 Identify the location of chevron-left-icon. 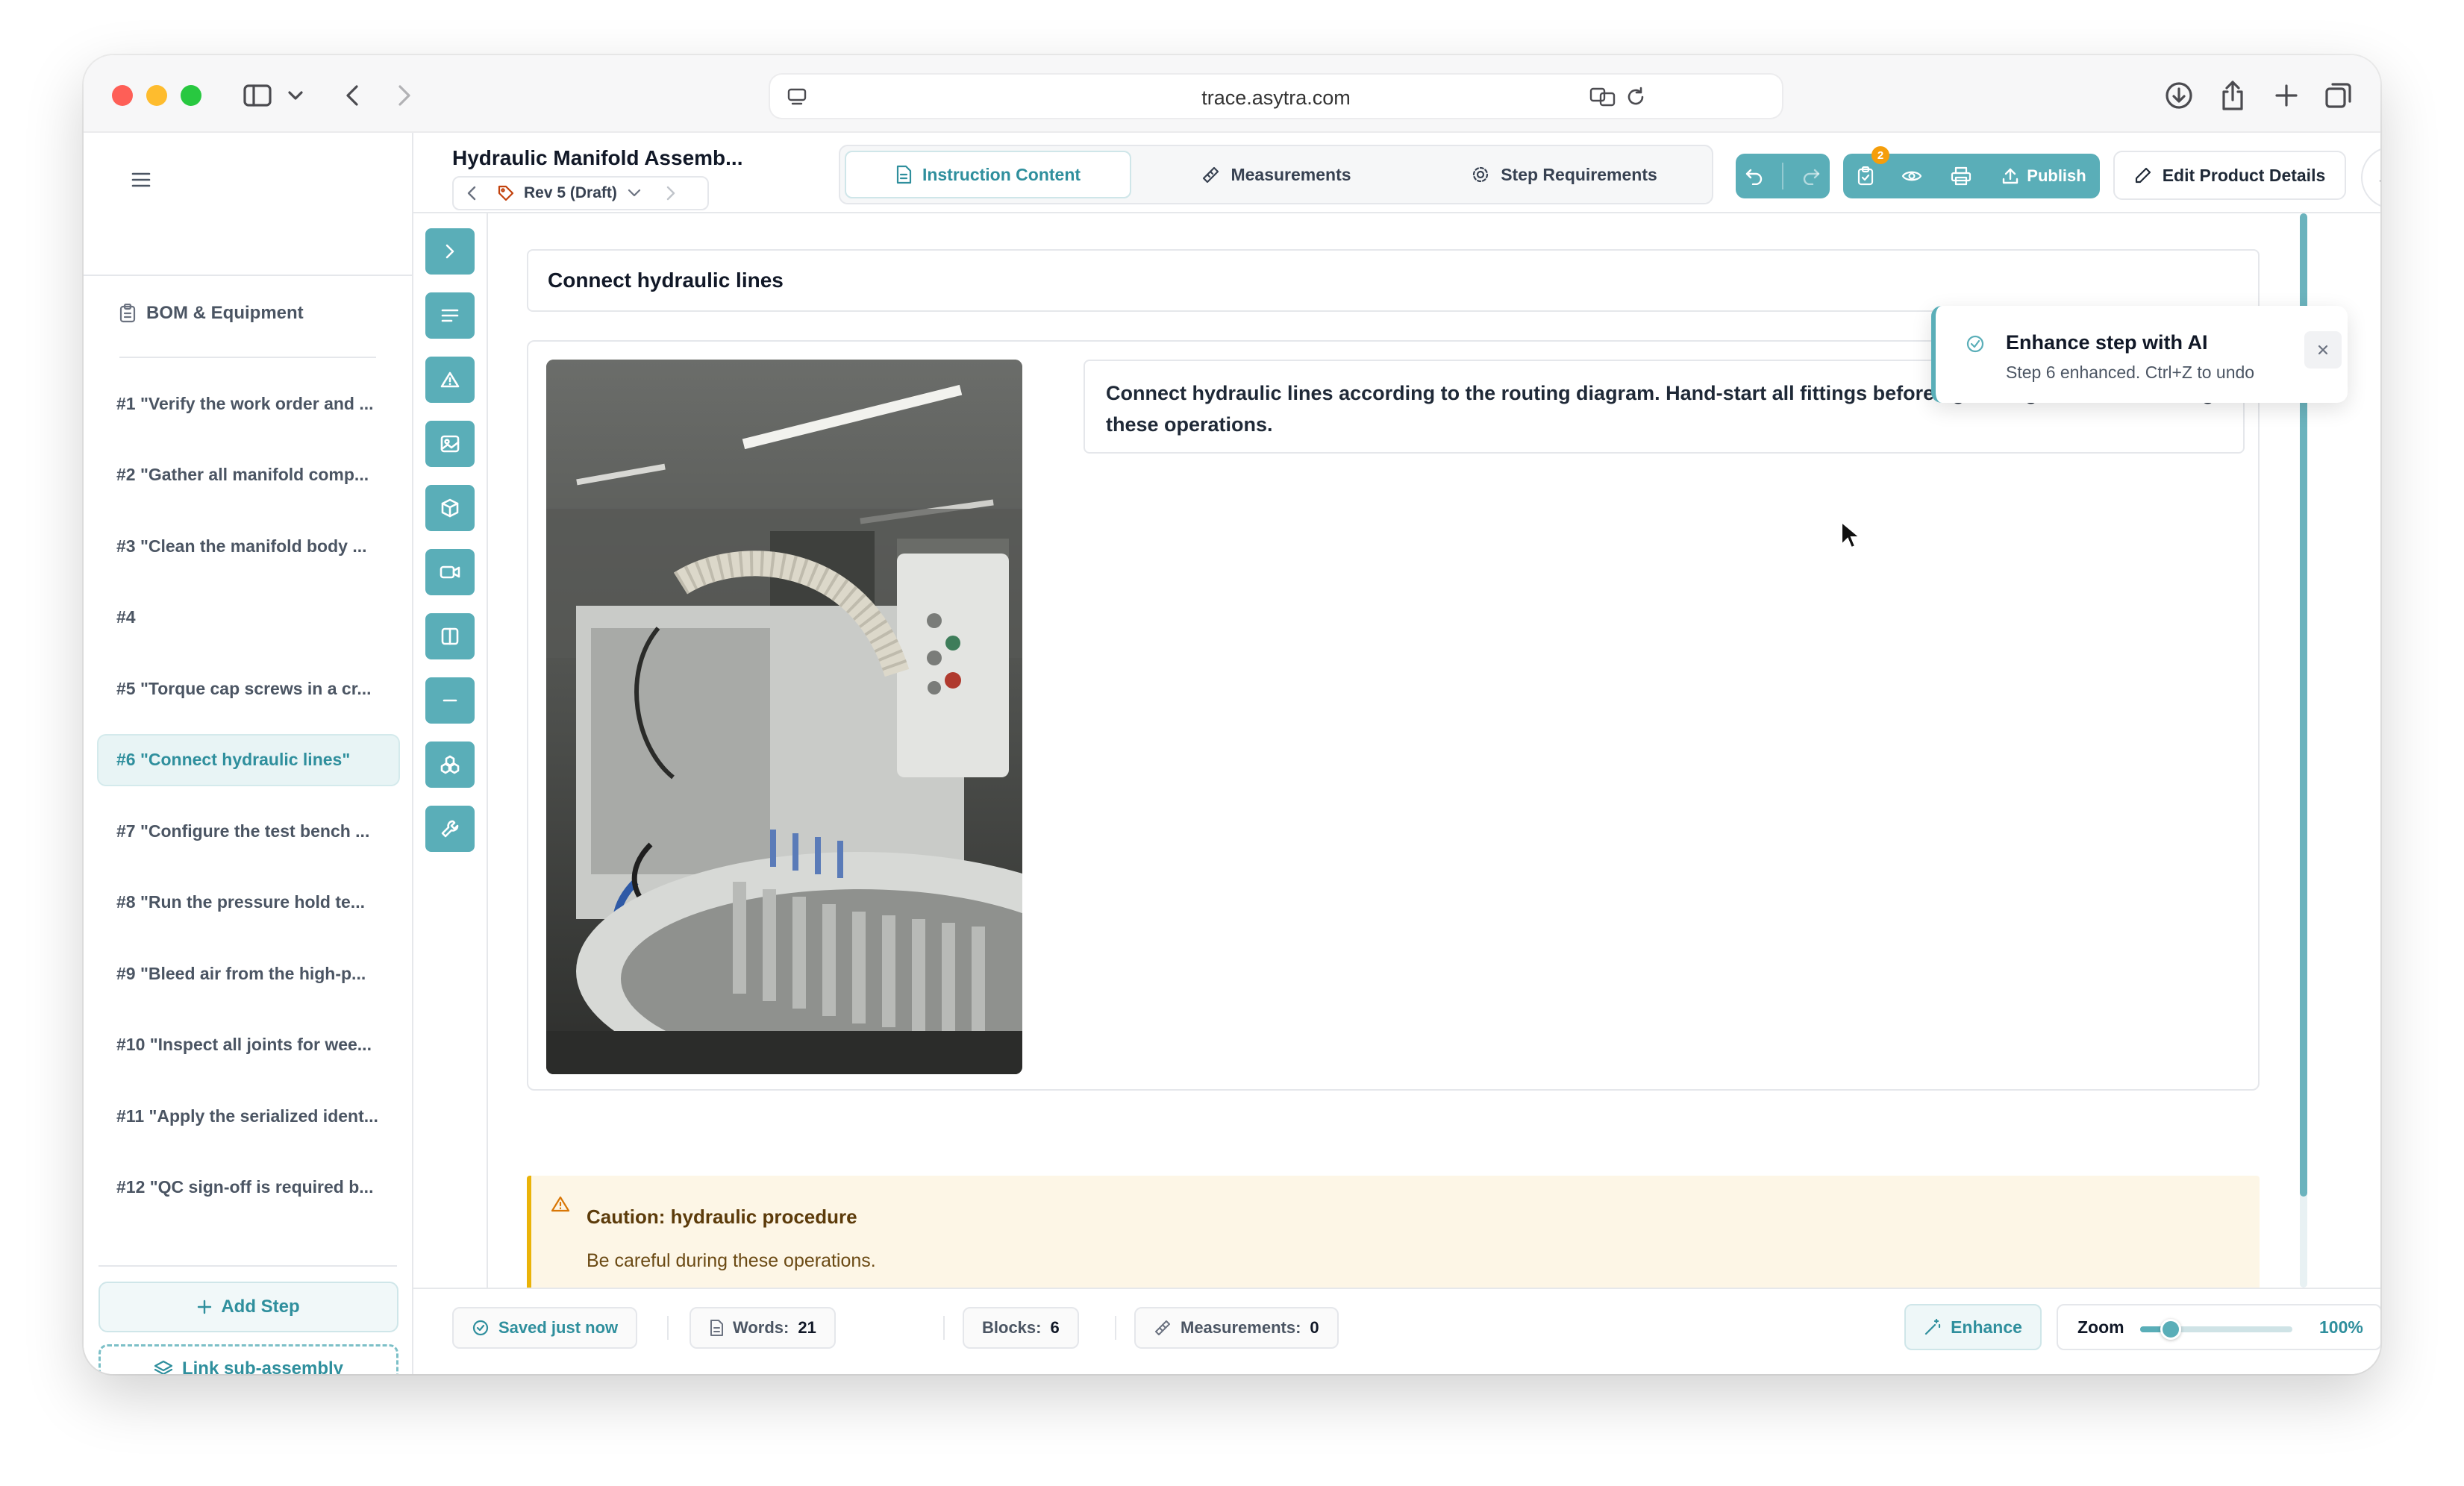
(471, 193).